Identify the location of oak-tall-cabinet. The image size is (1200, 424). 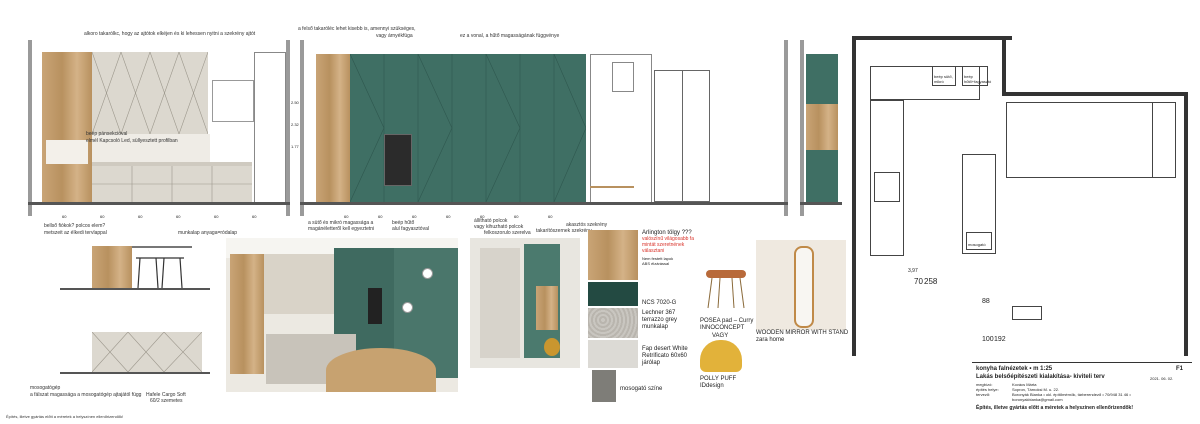
(67, 127).